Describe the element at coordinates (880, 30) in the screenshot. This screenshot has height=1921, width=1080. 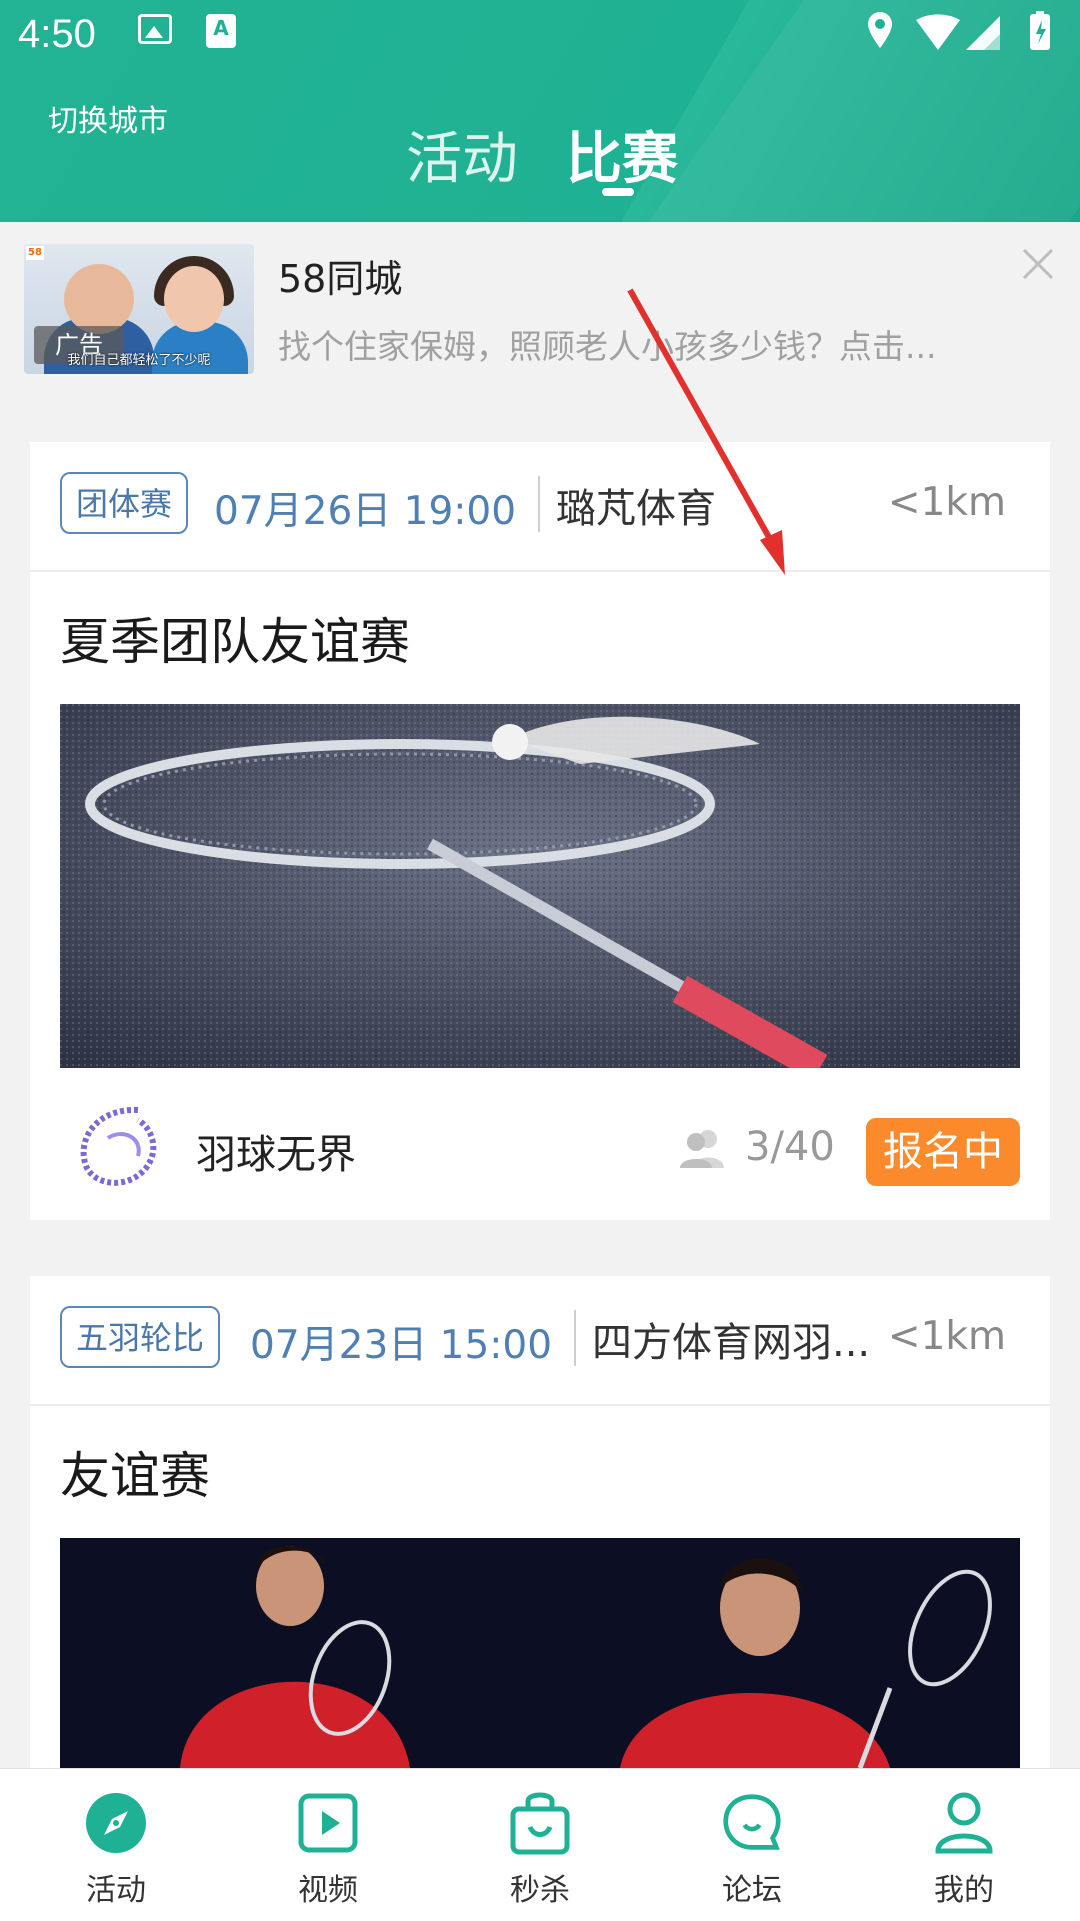
I see `location-icon` at that location.